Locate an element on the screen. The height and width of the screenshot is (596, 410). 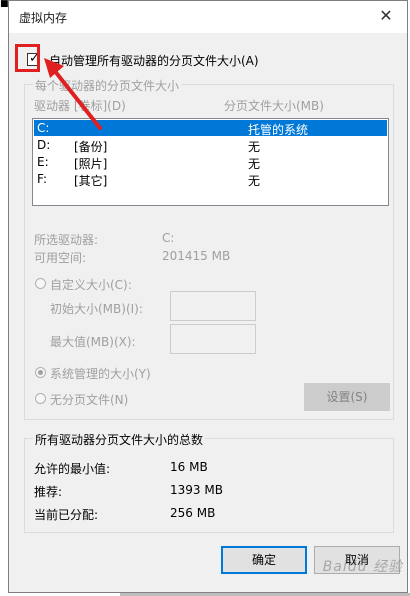
no-paging-radio is located at coordinates (40, 398).